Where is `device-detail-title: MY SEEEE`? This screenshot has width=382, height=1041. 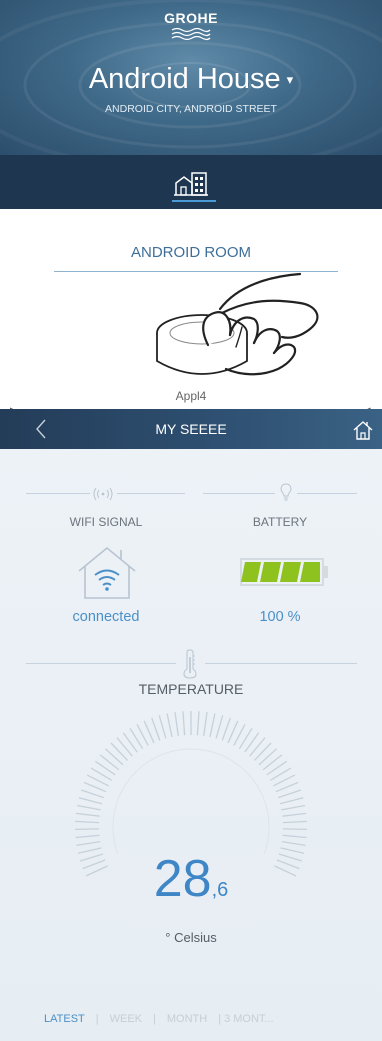 device-detail-title: MY SEEEE is located at coordinates (191, 429).